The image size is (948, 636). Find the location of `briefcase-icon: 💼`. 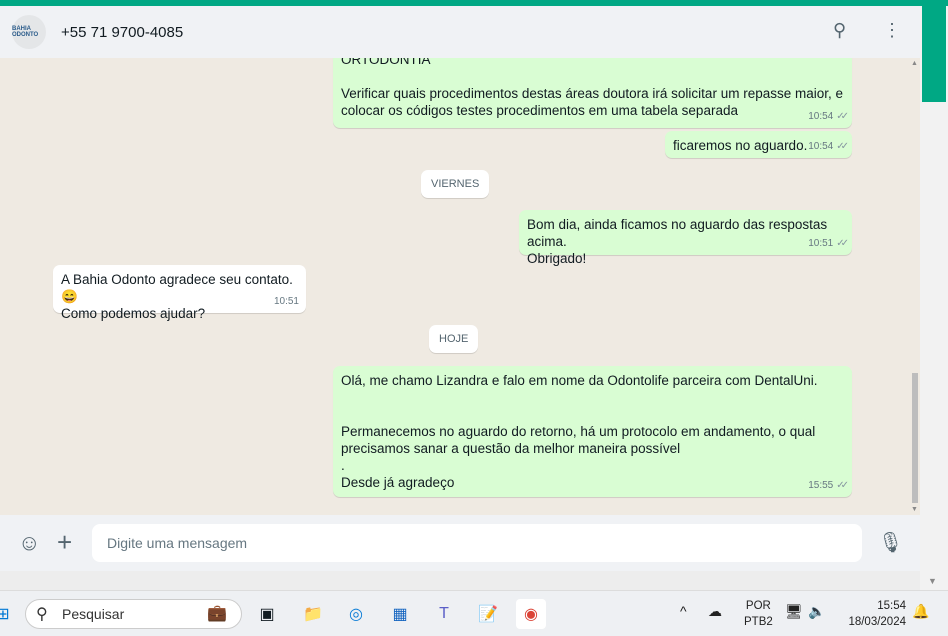

briefcase-icon: 💼 is located at coordinates (217, 613).